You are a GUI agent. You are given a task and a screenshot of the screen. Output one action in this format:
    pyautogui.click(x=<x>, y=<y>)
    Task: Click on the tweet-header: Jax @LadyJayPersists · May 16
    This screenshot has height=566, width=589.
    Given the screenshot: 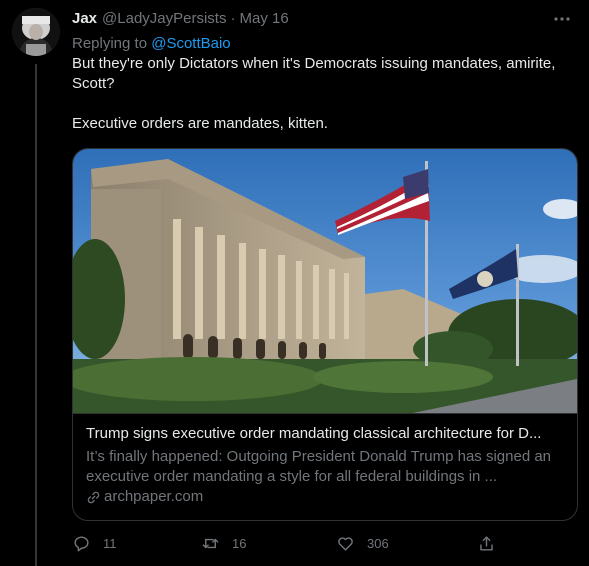 What is the action you would take?
    pyautogui.click(x=325, y=19)
    